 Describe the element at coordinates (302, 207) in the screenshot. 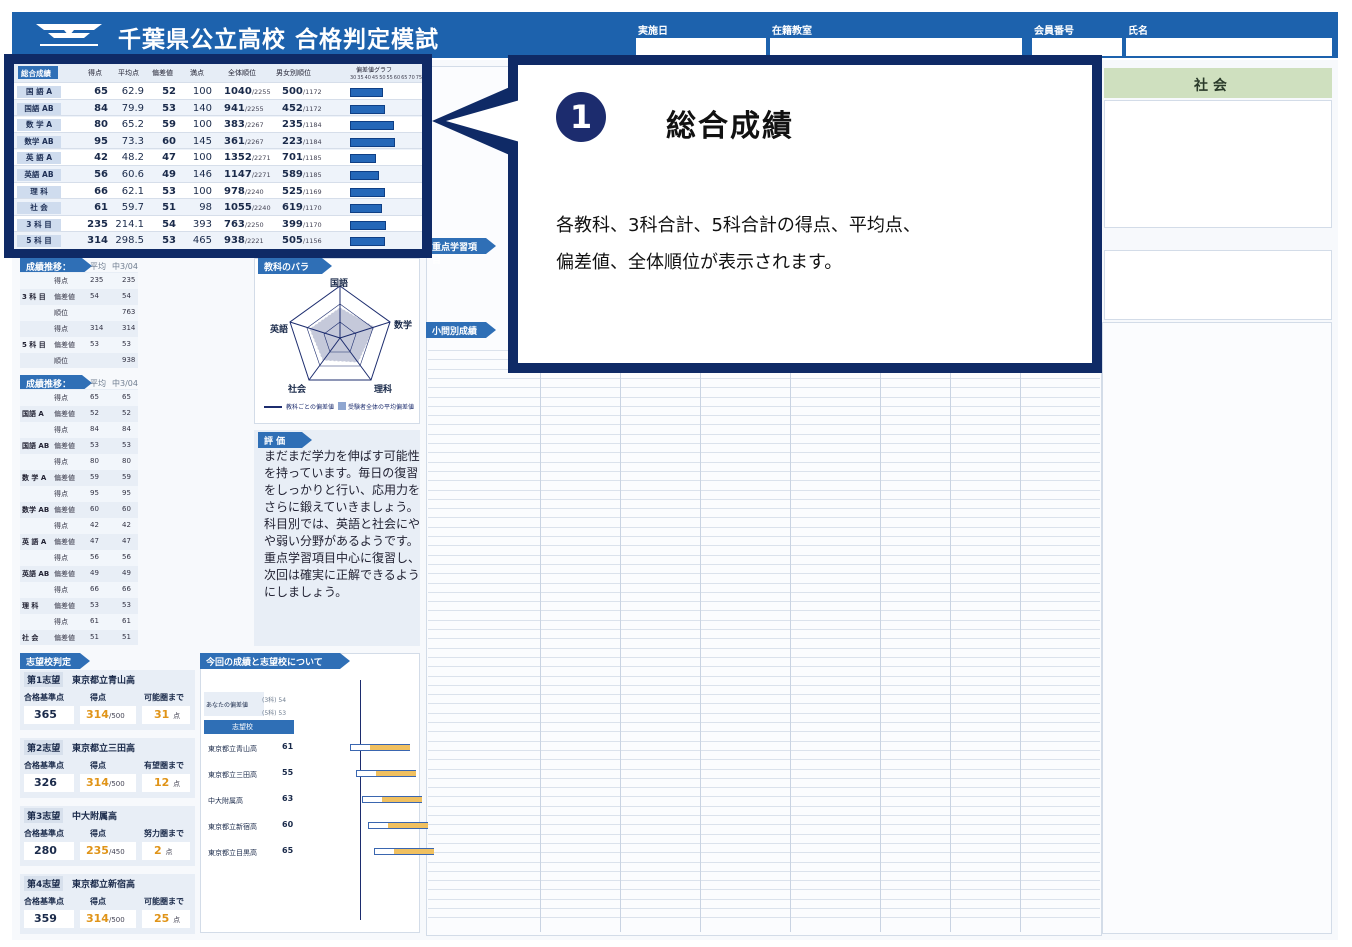

I see `summary-gender-rank: 619/1170` at that location.